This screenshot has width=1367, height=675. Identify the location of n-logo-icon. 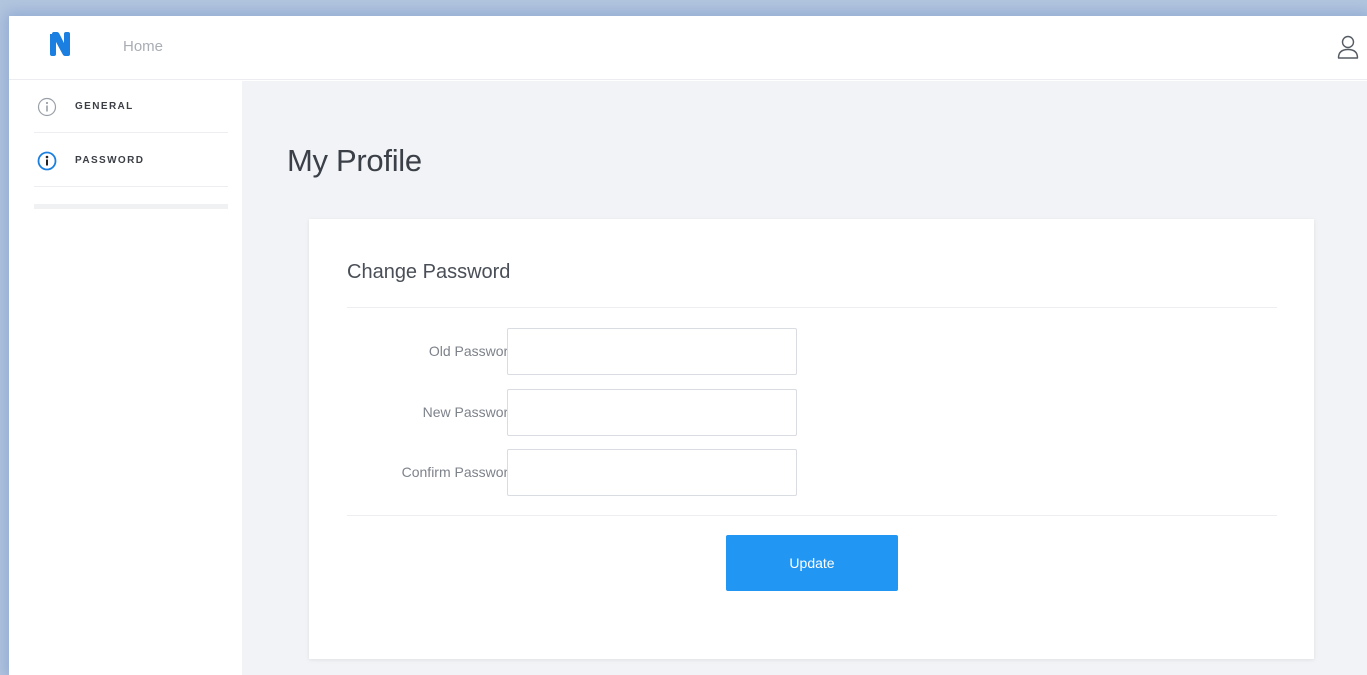
(60, 44).